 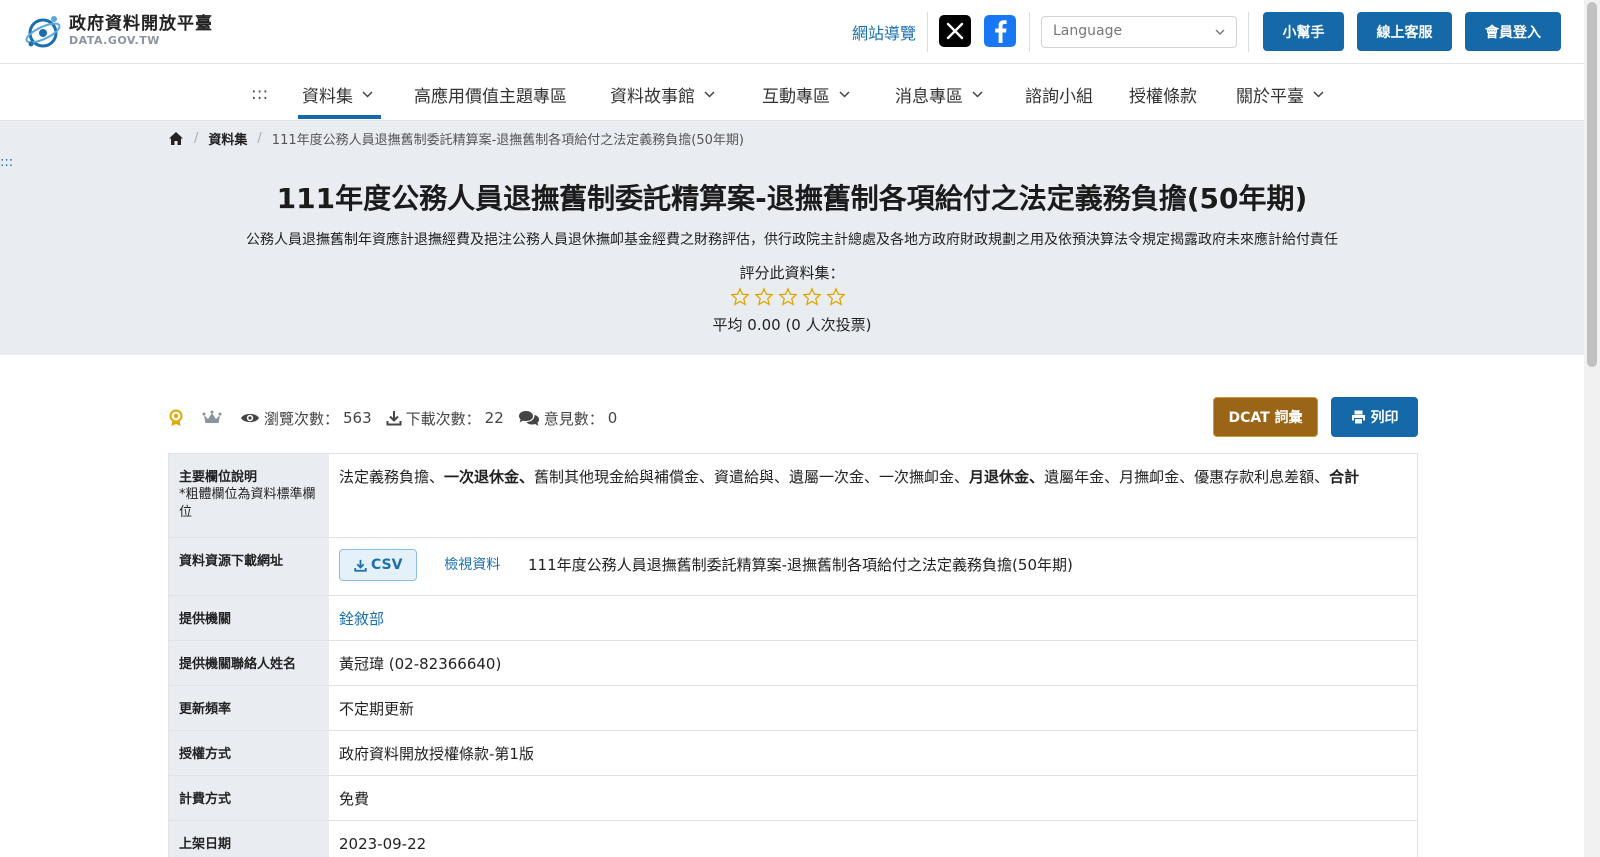 What do you see at coordinates (249, 753) in the screenshot?
I see `license-label: 授權方式` at bounding box center [249, 753].